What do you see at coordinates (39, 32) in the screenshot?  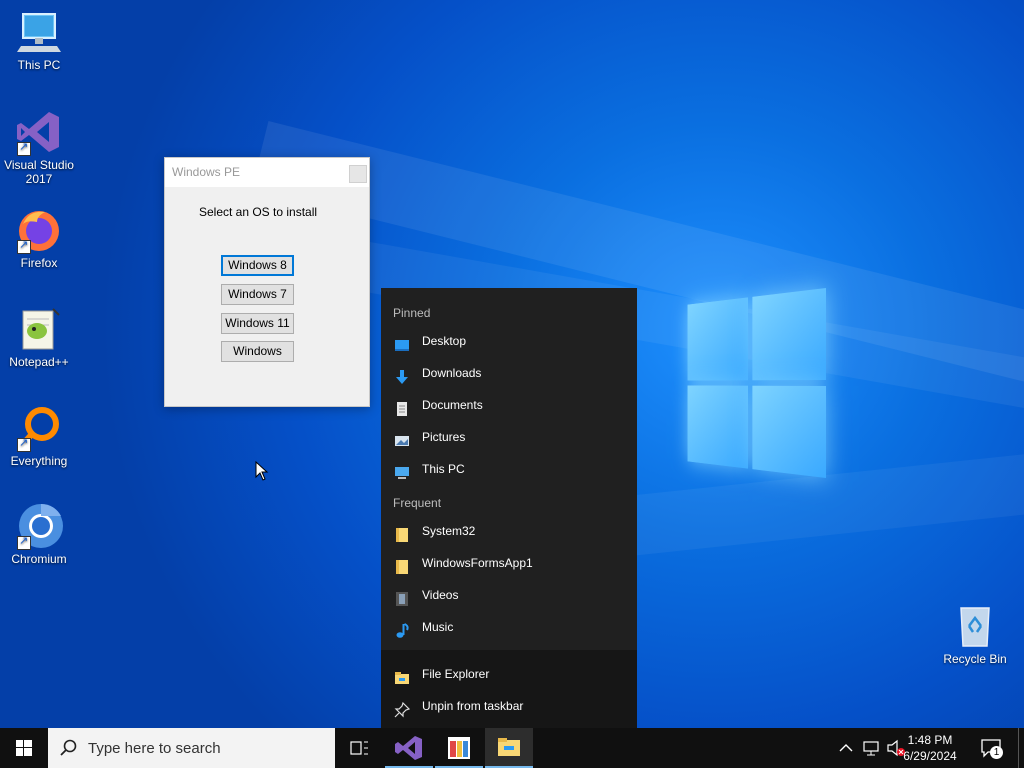 I see `this-pc-icon` at bounding box center [39, 32].